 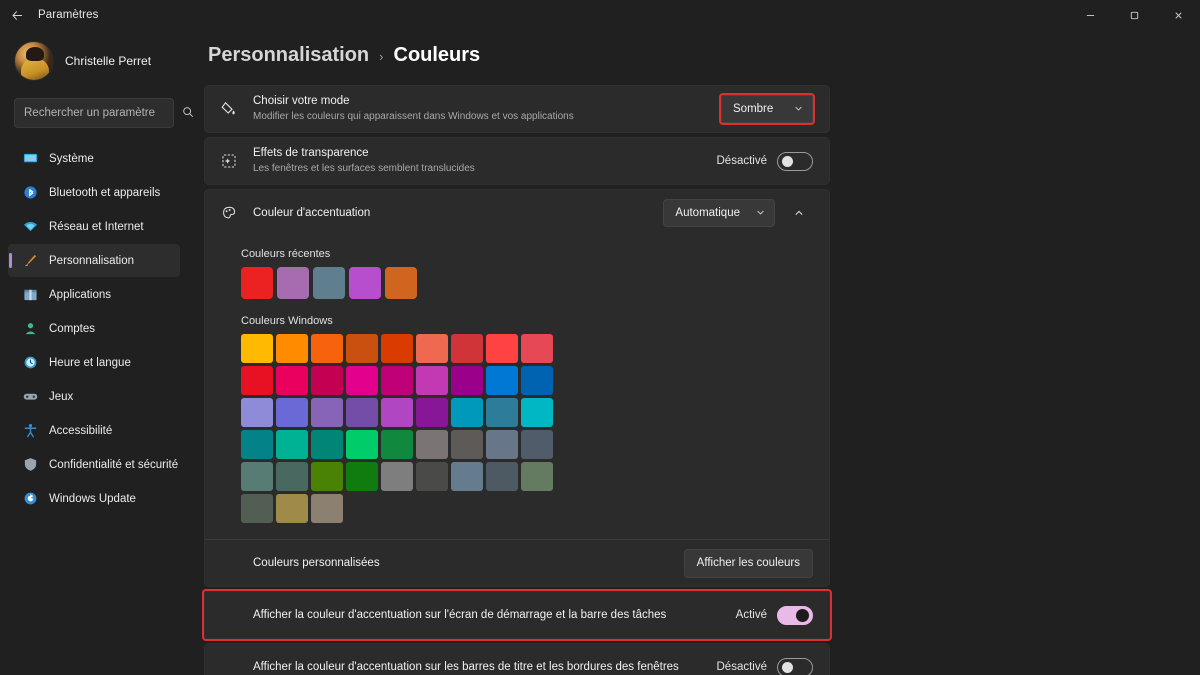 What do you see at coordinates (101, 113) in the screenshot?
I see `search-input` at bounding box center [101, 113].